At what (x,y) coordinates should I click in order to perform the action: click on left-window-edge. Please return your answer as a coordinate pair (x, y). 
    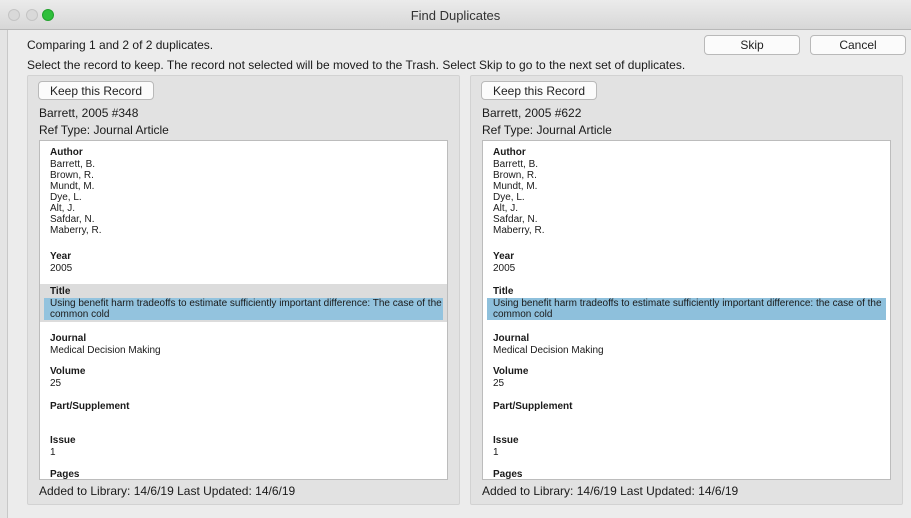
    Looking at the image, I should click on (4, 274).